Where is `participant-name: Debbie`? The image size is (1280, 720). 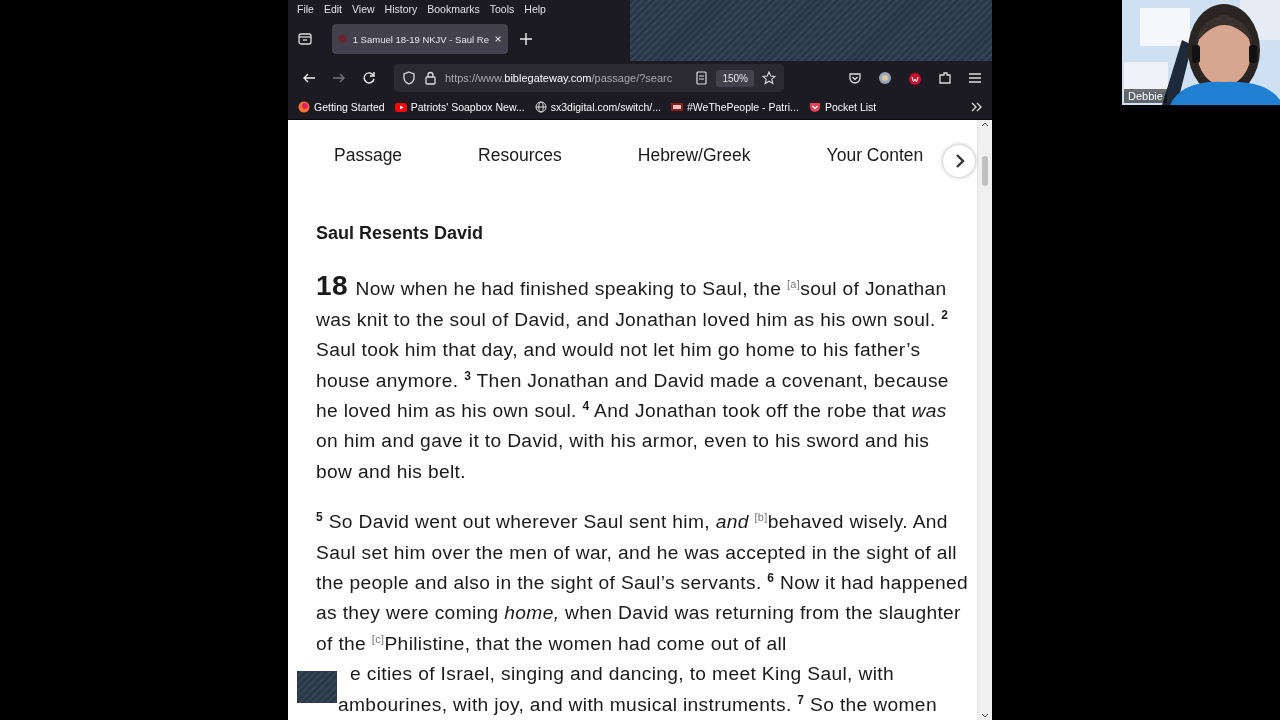 participant-name: Debbie is located at coordinates (1145, 96).